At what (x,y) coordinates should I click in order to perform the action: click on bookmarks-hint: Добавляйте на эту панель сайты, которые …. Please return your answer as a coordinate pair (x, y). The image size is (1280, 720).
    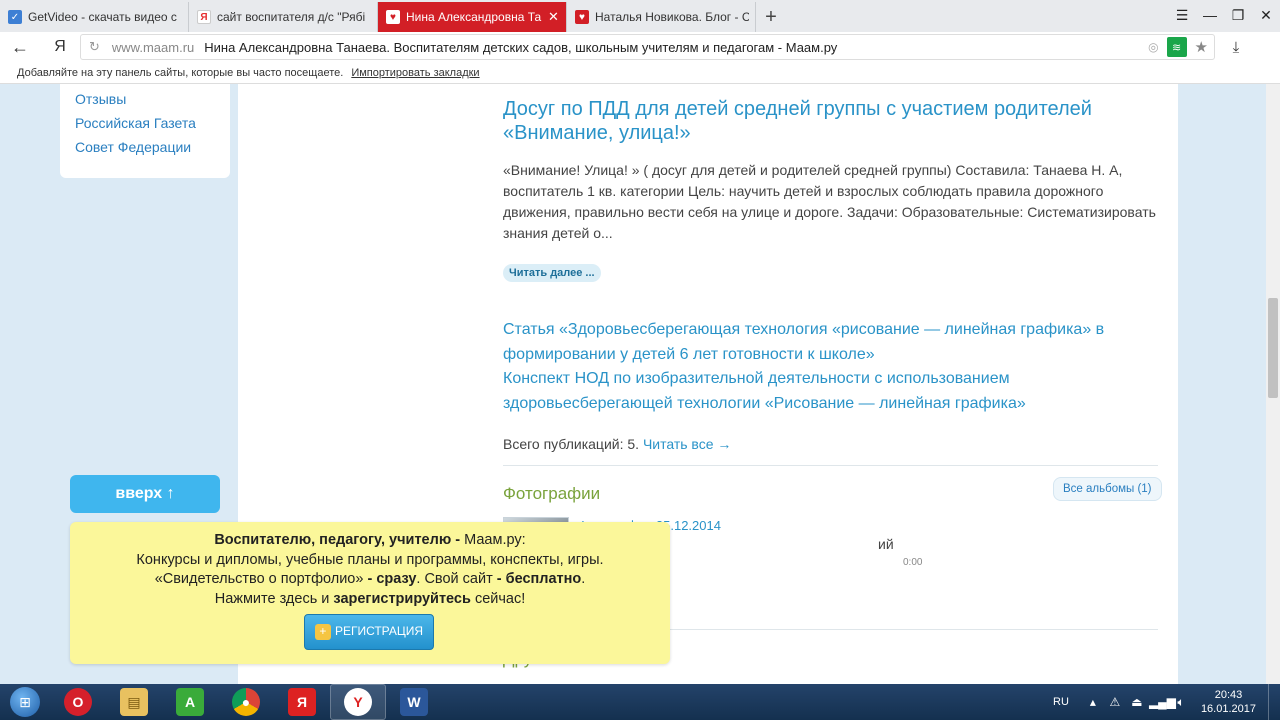
    Looking at the image, I should click on (180, 72).